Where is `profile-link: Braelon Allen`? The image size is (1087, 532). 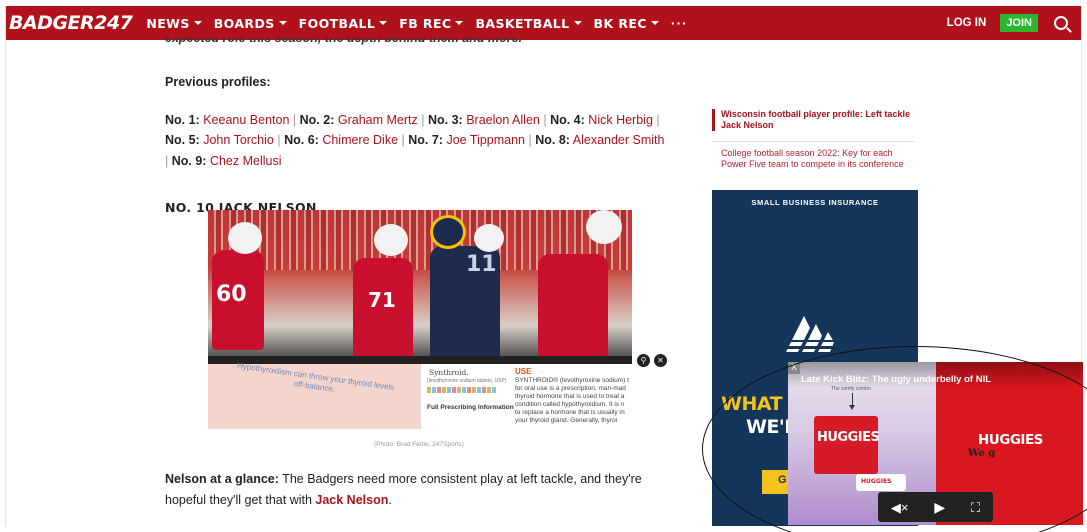 profile-link: Braelon Allen is located at coordinates (503, 120).